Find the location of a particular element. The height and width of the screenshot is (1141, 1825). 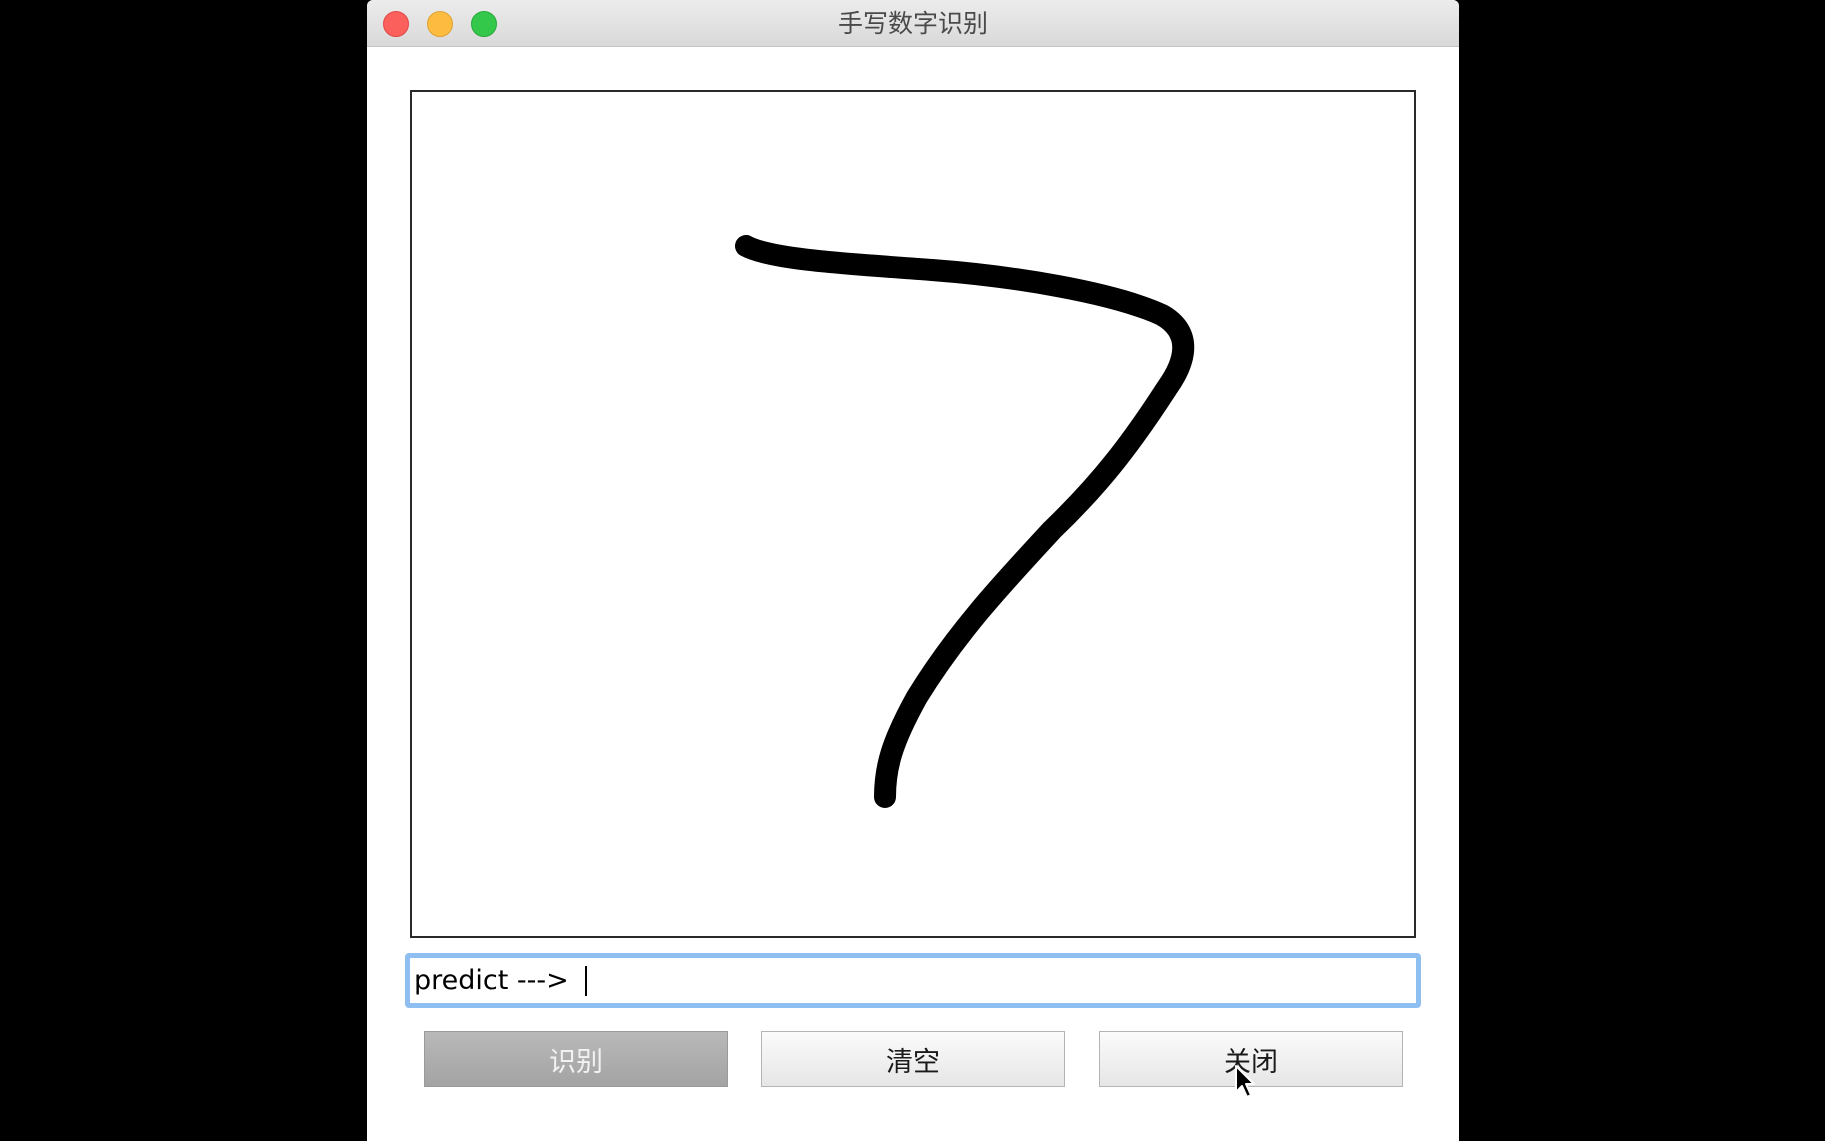

text-caret is located at coordinates (586, 980).